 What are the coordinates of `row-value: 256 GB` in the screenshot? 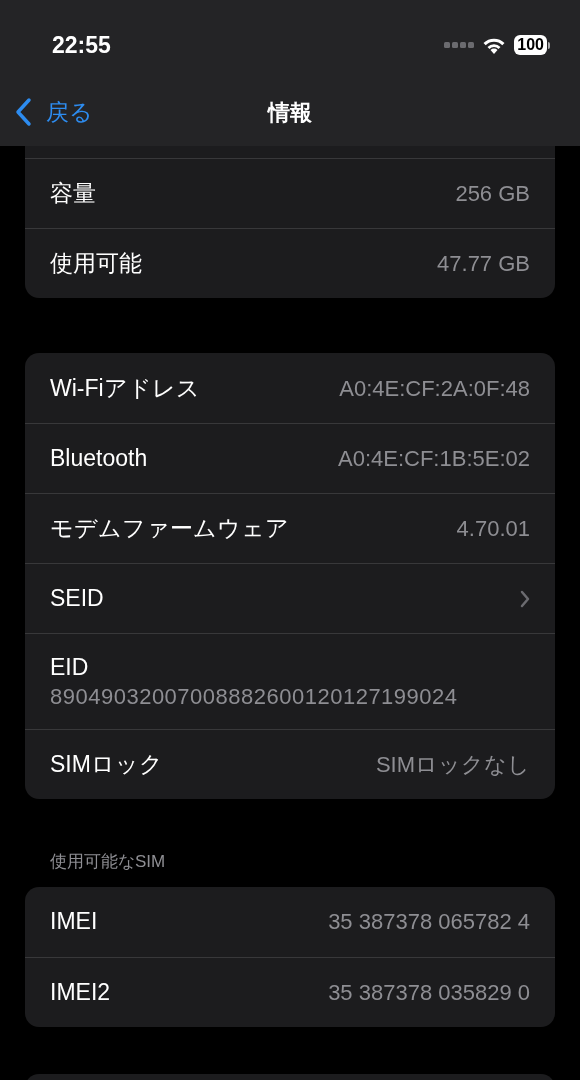 It's located at (492, 194).